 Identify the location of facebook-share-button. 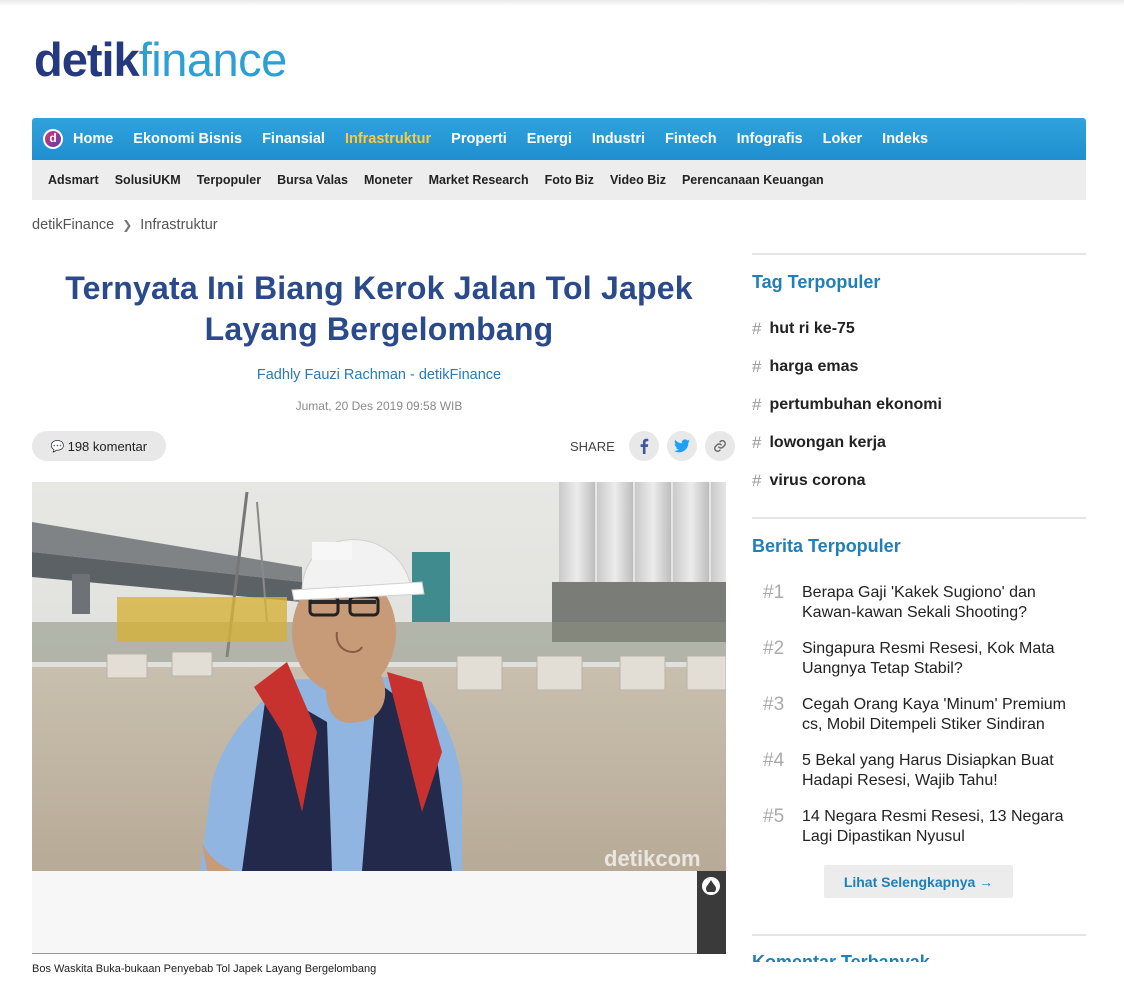
(643, 446).